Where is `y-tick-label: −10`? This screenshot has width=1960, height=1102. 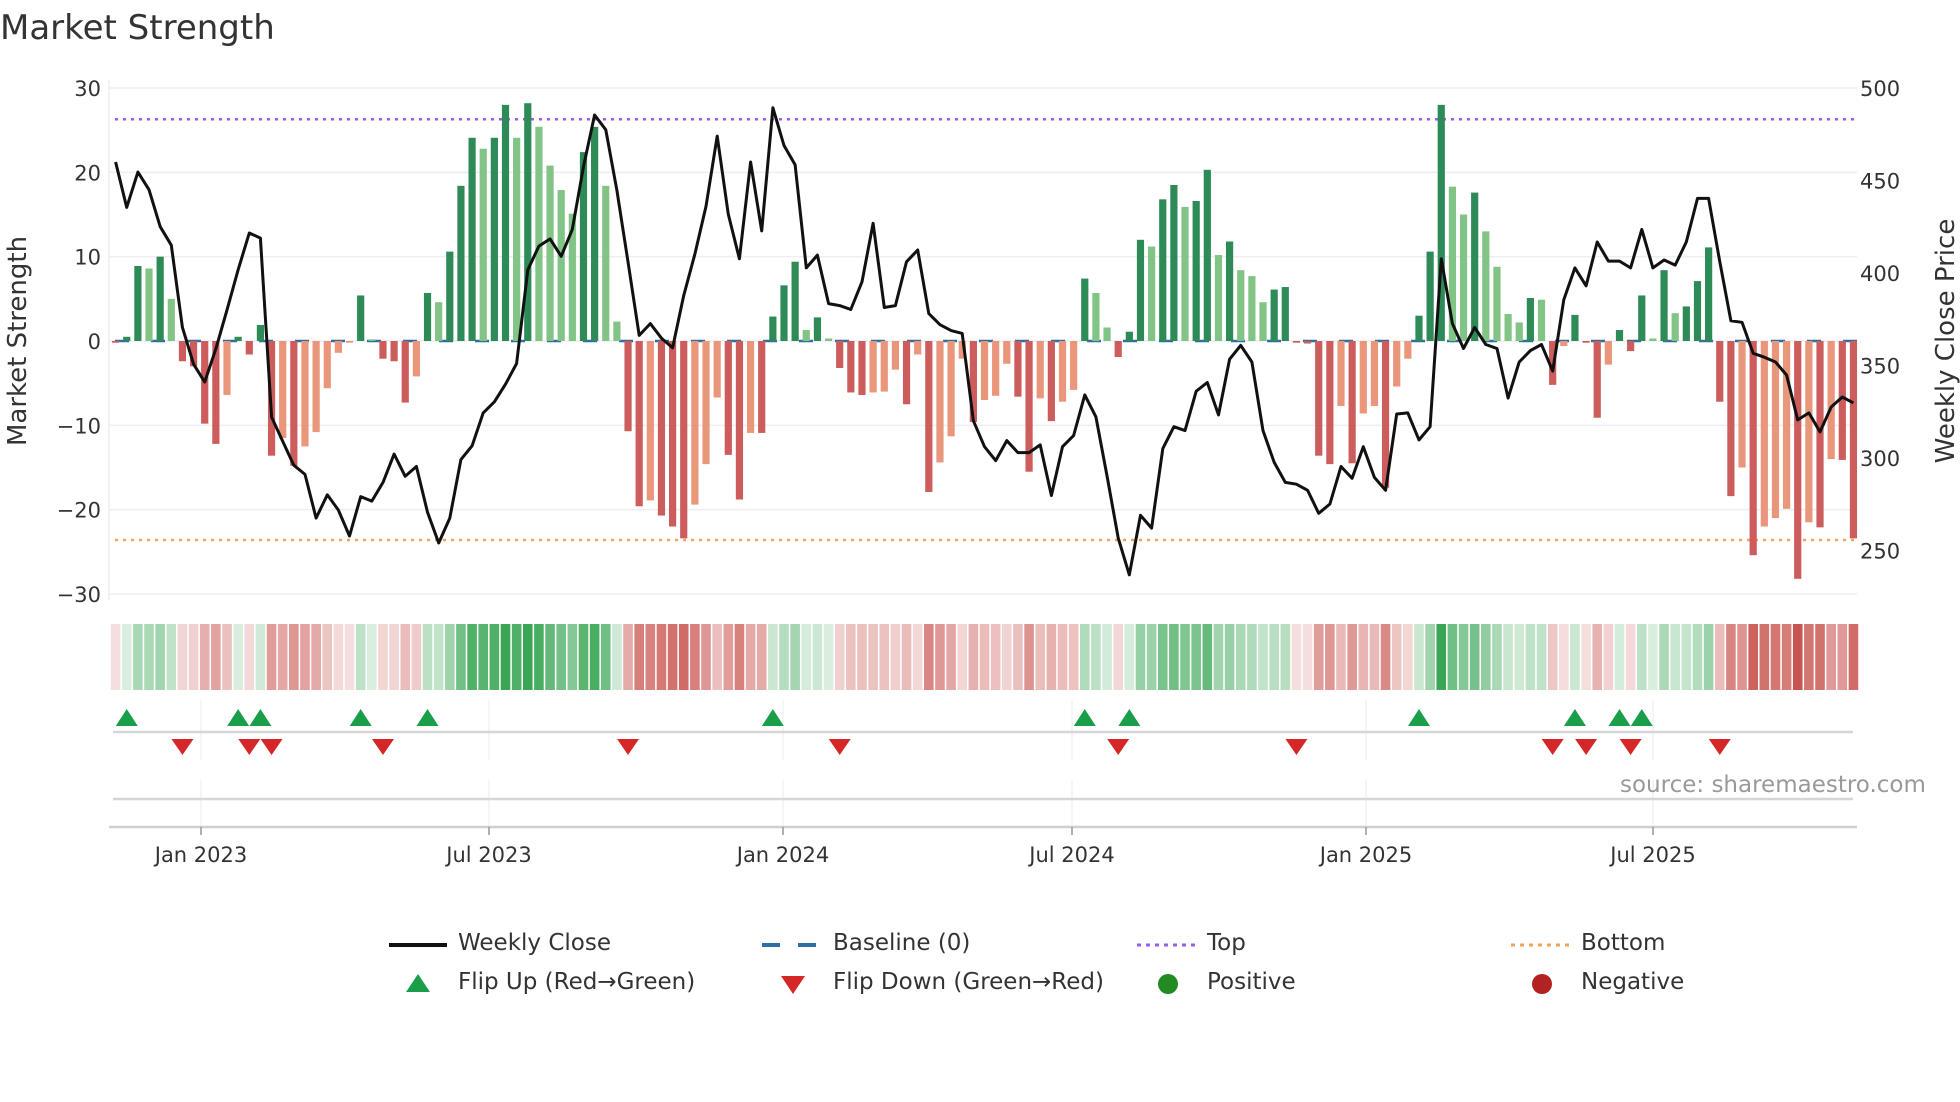
y-tick-label: −10 is located at coordinates (79, 426).